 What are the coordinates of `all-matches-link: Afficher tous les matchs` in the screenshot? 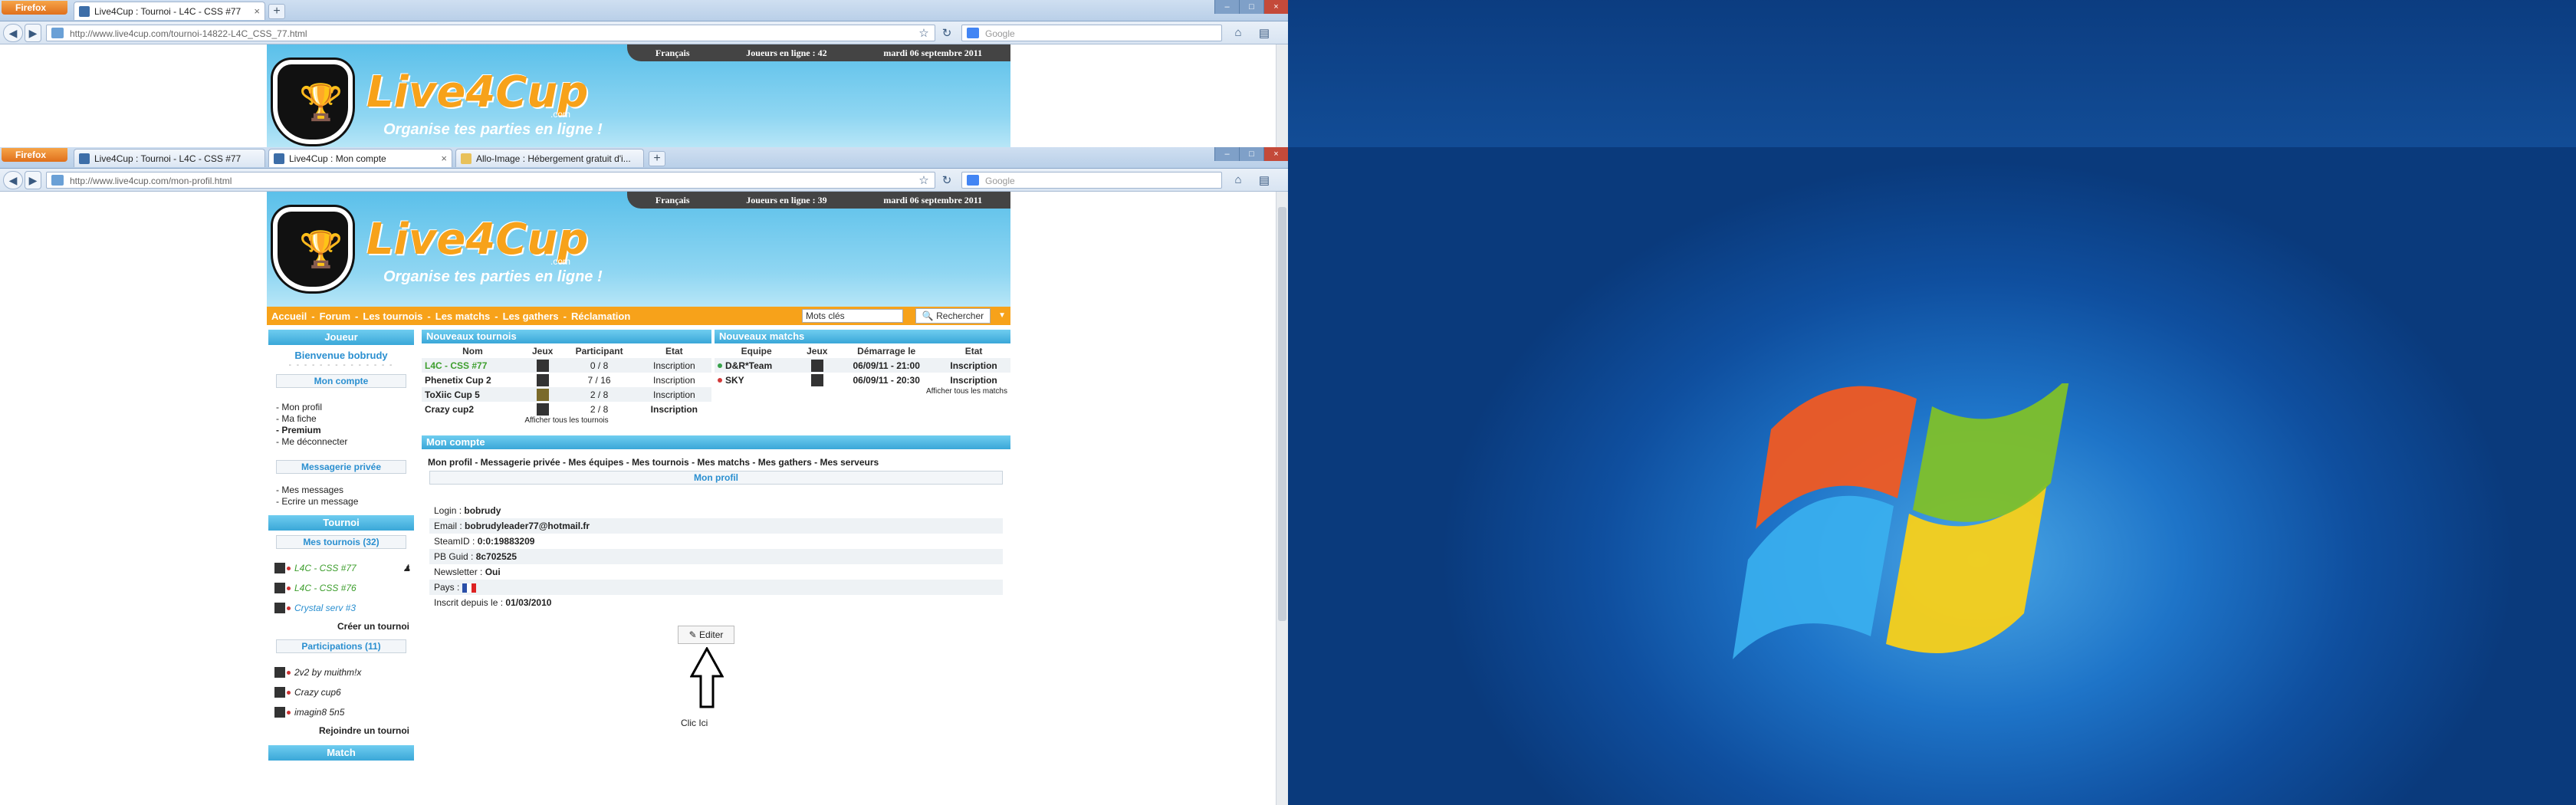 It's located at (863, 392).